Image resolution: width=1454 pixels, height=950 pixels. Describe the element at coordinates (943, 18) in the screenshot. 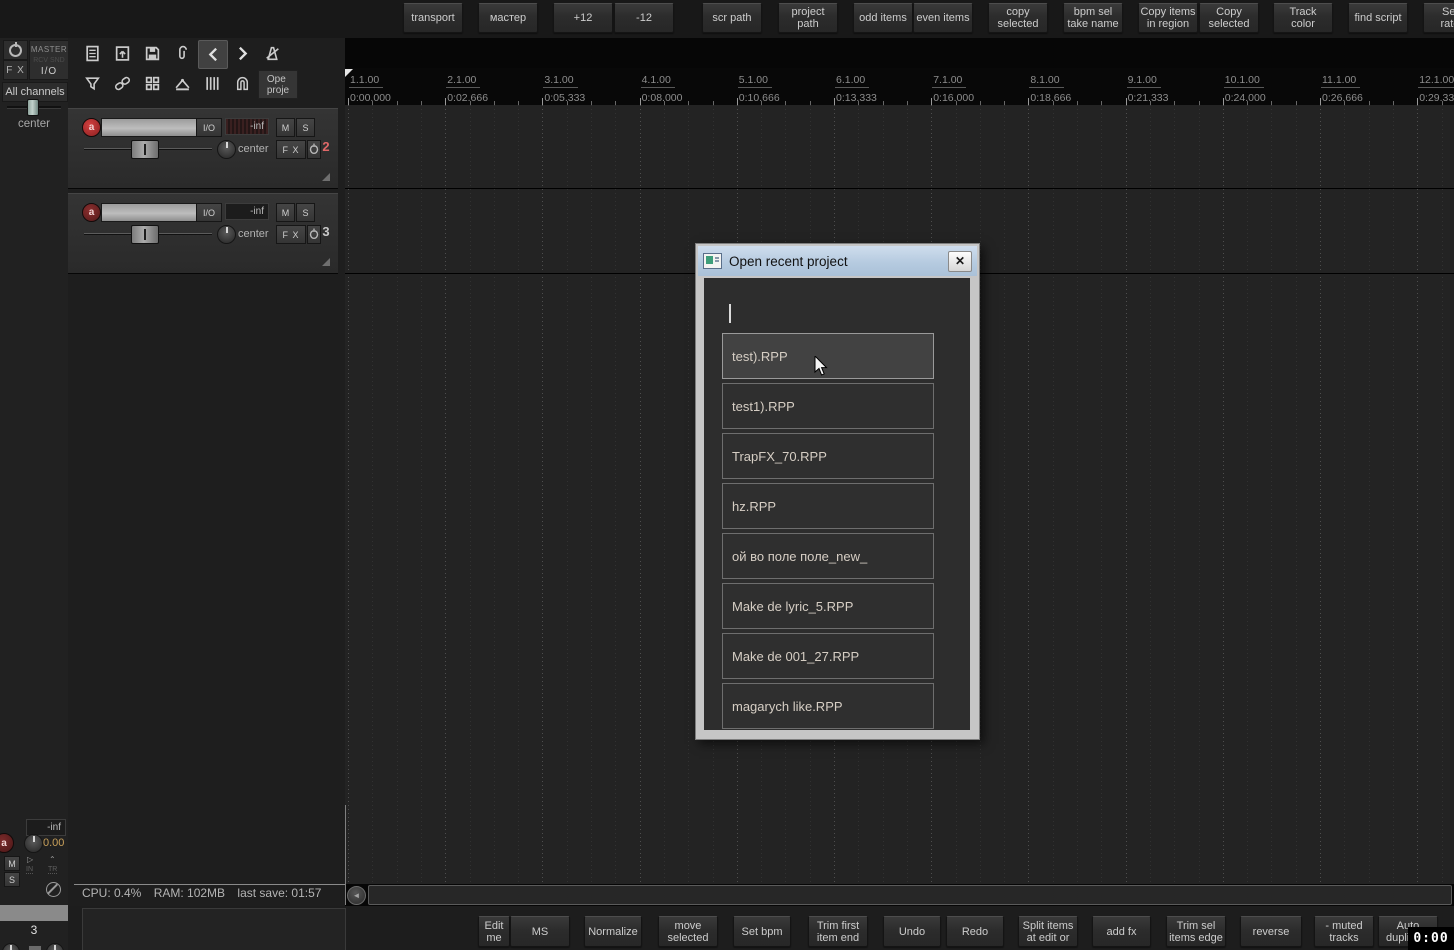

I see `even-items-button: even items` at that location.